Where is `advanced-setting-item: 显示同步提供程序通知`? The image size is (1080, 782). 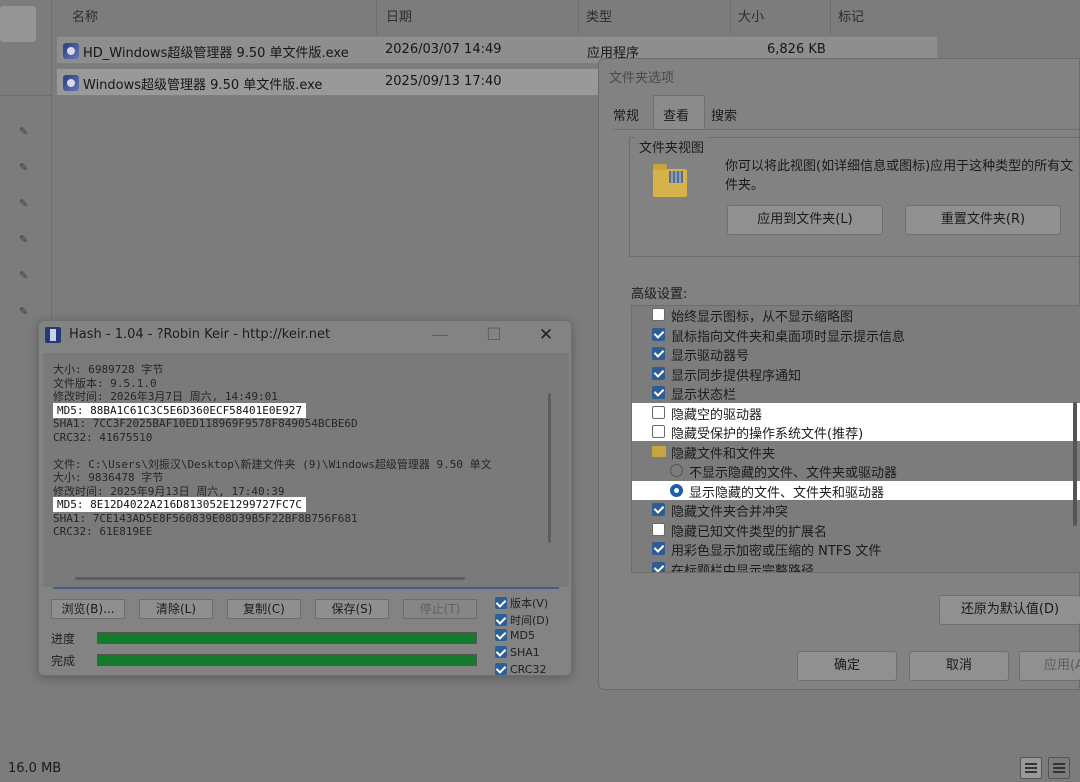 advanced-setting-item: 显示同步提供程序通知 is located at coordinates (856, 374).